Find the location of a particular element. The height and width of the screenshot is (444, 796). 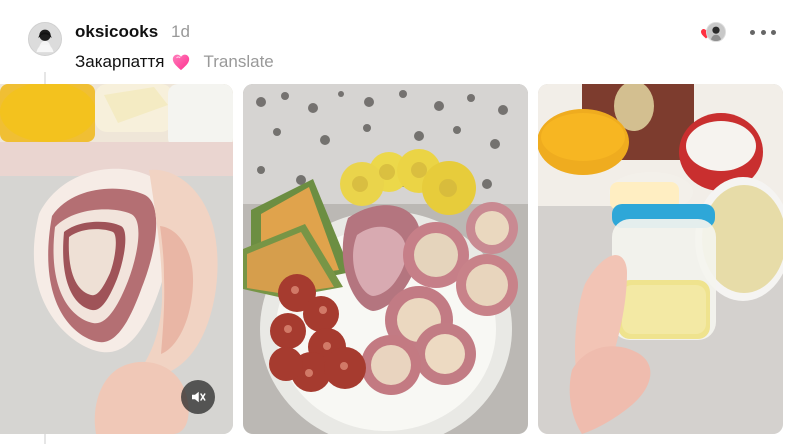

caption-text: Закарпаття is located at coordinates (120, 61).